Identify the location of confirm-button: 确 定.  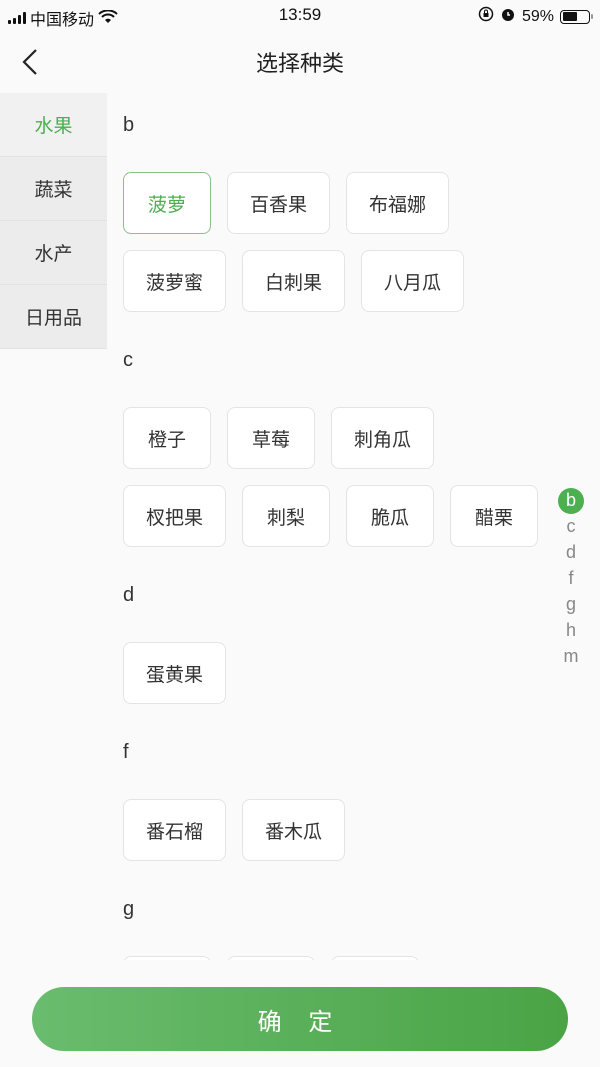
(300, 1019).